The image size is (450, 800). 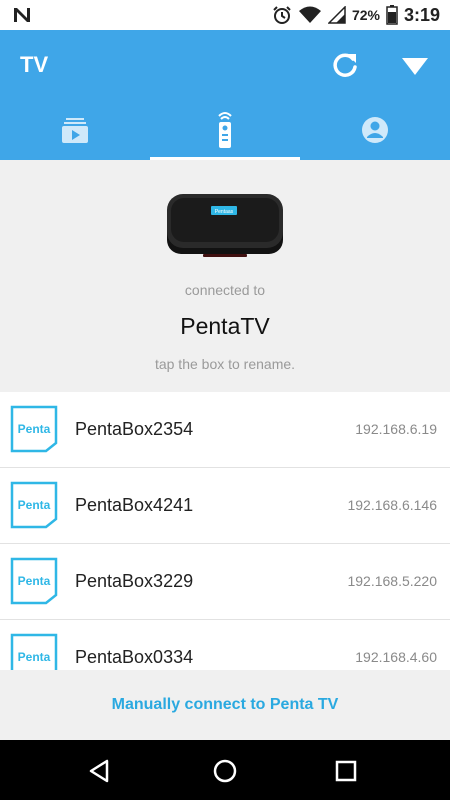 I want to click on set-top-box-image: Pentaas, so click(x=225, y=227).